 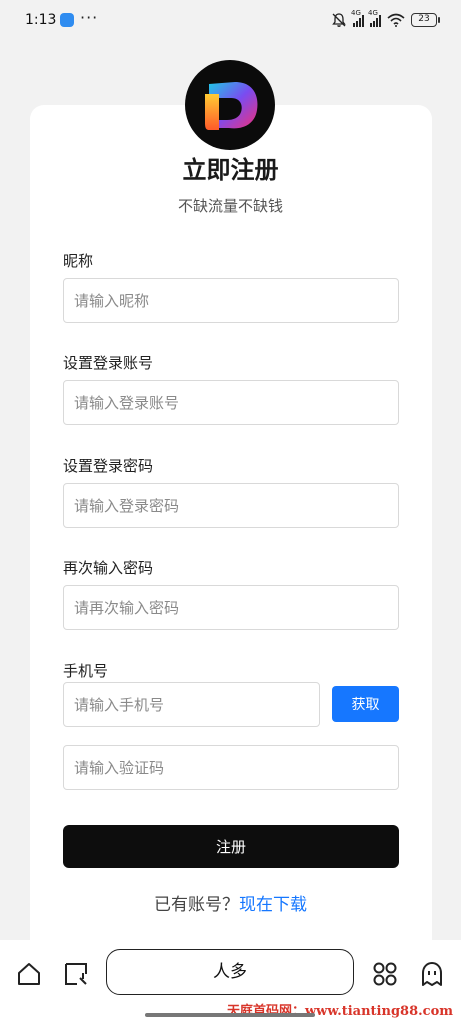 I want to click on download-prompt: 已有账号？现在下载, so click(x=230, y=902).